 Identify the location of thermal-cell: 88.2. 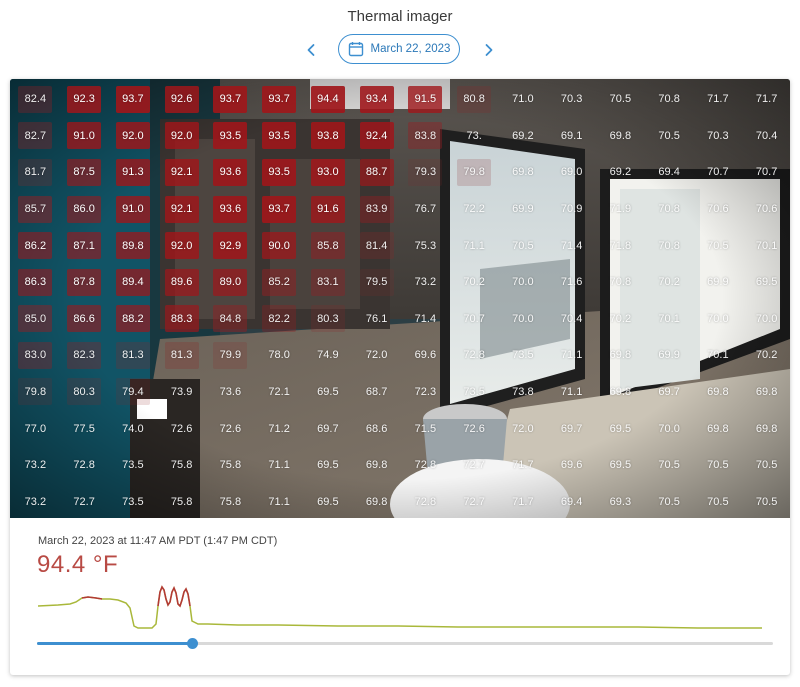
(132, 319).